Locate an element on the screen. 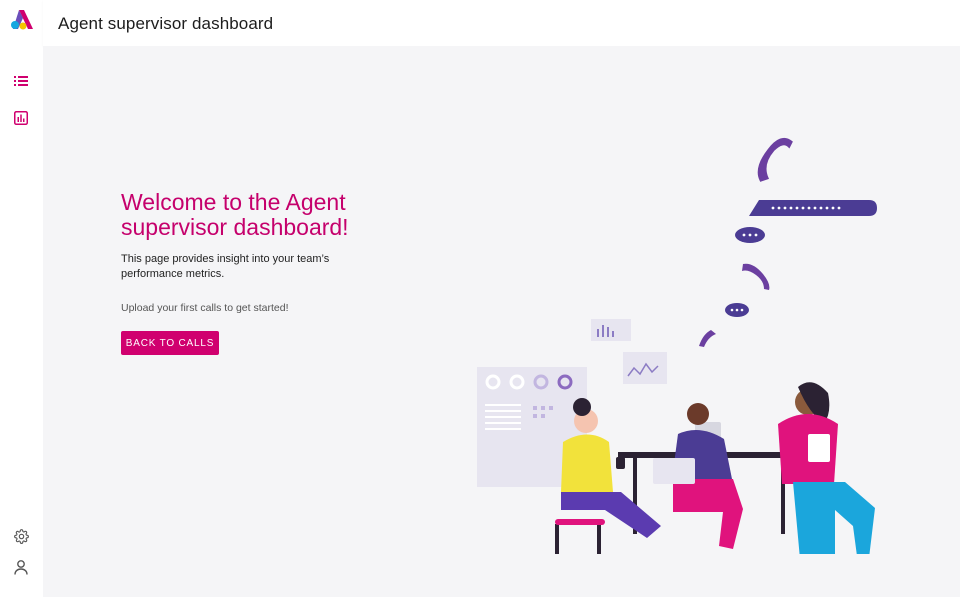 The image size is (960, 597). top-header: Agent supervisor dashboard is located at coordinates (501, 23).